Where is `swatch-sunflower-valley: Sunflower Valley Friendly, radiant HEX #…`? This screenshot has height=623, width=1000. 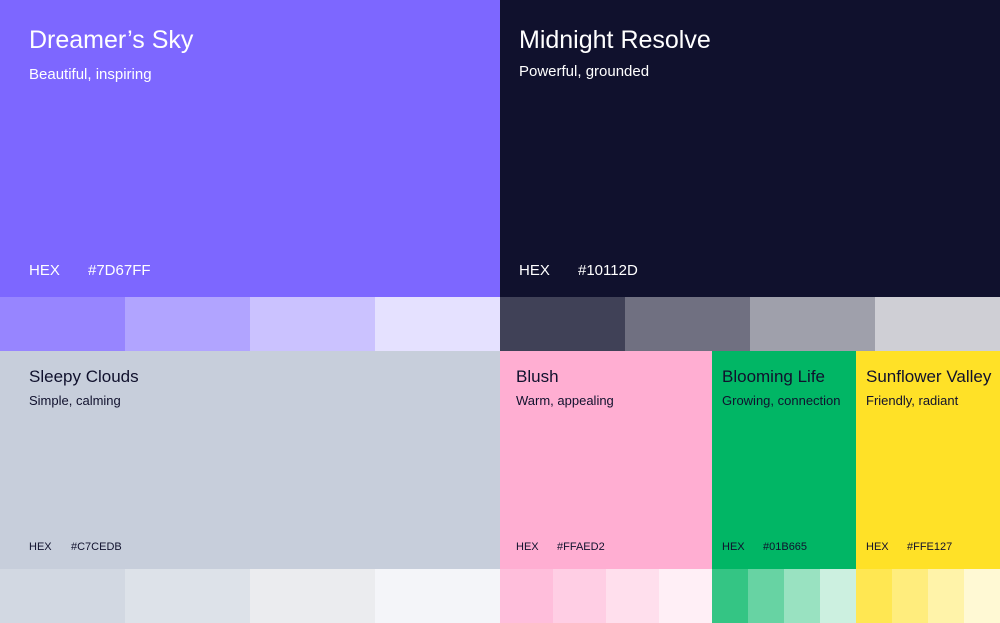
swatch-sunflower-valley: Sunflower Valley Friendly, radiant HEX #… is located at coordinates (928, 460).